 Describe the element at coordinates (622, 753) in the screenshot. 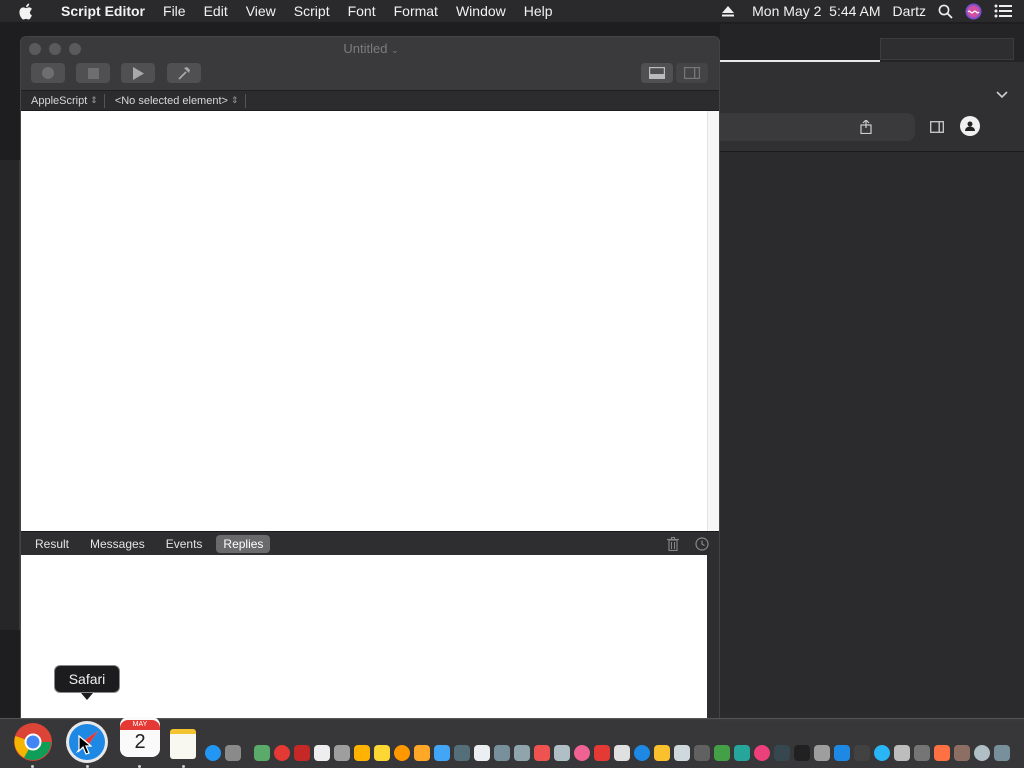

I see `notes-small-dock-icon` at that location.